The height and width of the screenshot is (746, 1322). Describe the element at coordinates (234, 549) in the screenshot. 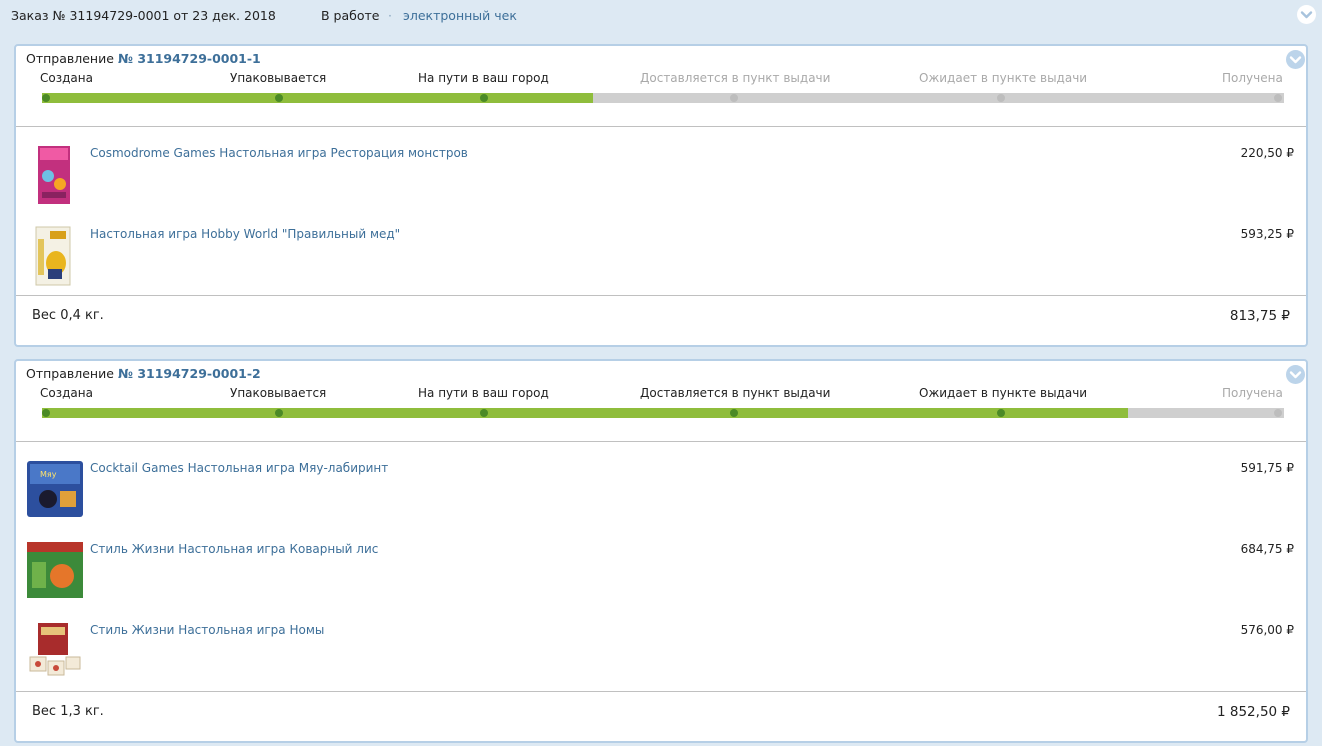

I see `product-link: Стиль Жизни Настольная игра Коварный лис` at that location.